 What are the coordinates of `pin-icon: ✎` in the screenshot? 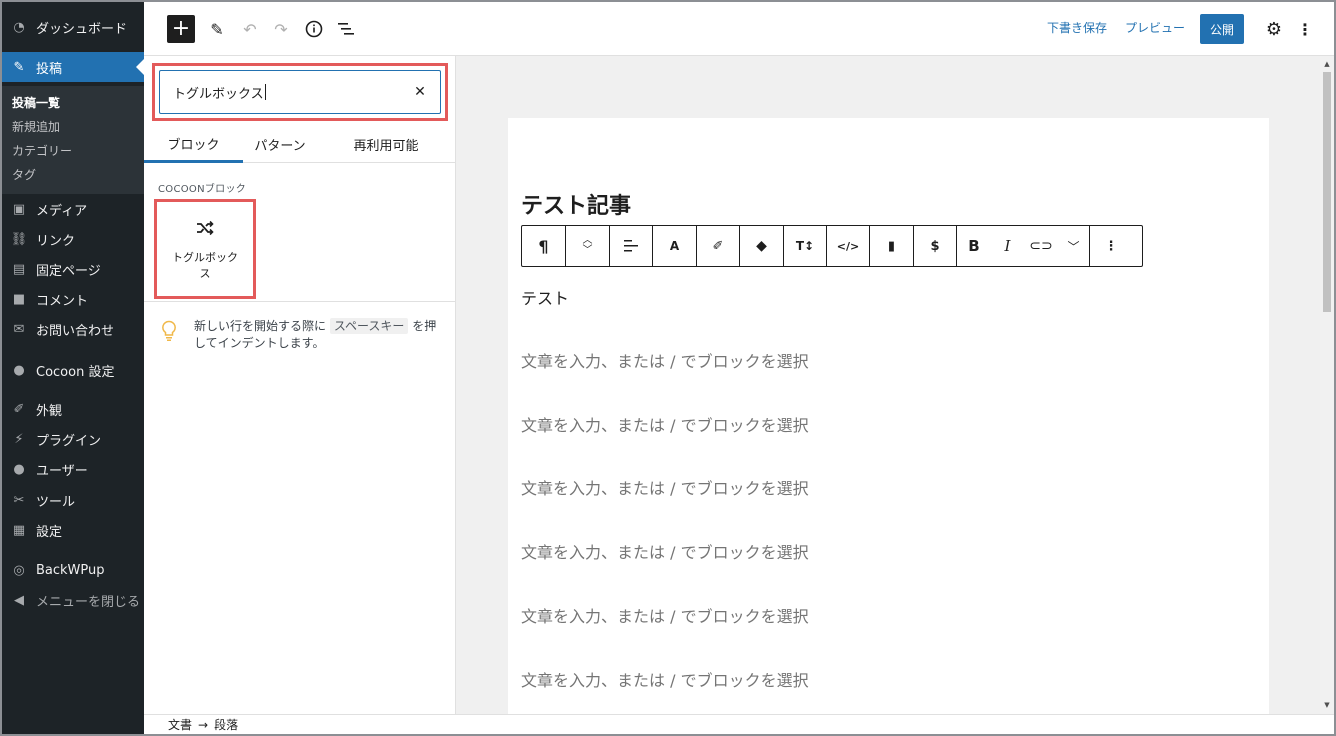 It's located at (19, 67).